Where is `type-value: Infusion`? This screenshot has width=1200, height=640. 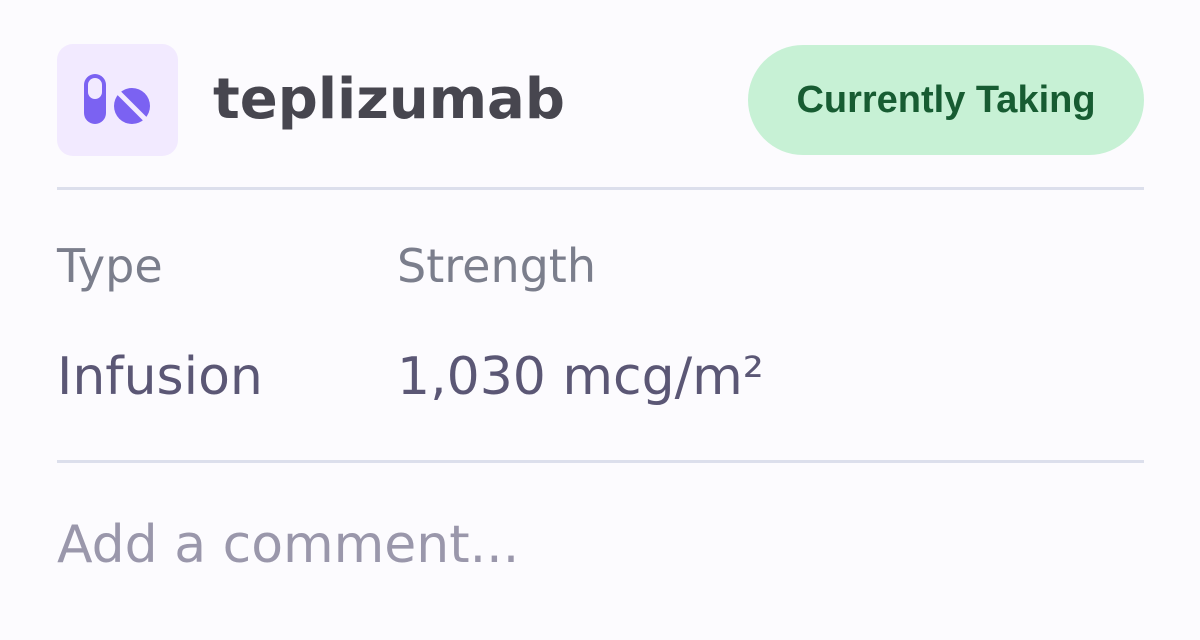
type-value: Infusion is located at coordinates (160, 377).